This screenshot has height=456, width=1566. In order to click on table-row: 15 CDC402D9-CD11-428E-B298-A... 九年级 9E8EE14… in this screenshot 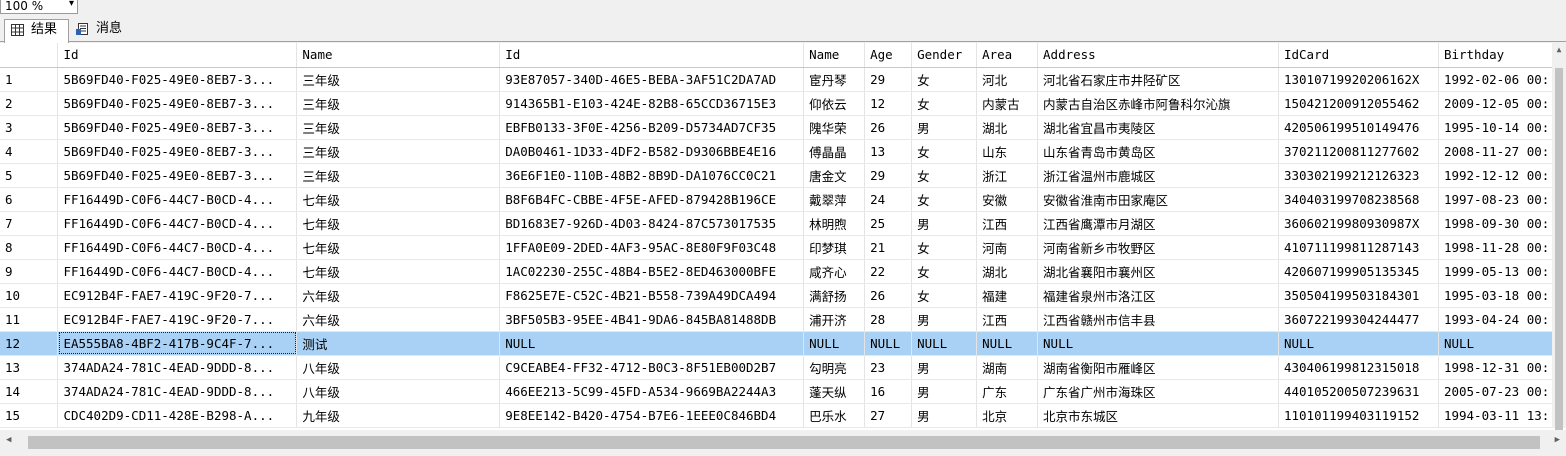, I will do `click(783, 415)`.